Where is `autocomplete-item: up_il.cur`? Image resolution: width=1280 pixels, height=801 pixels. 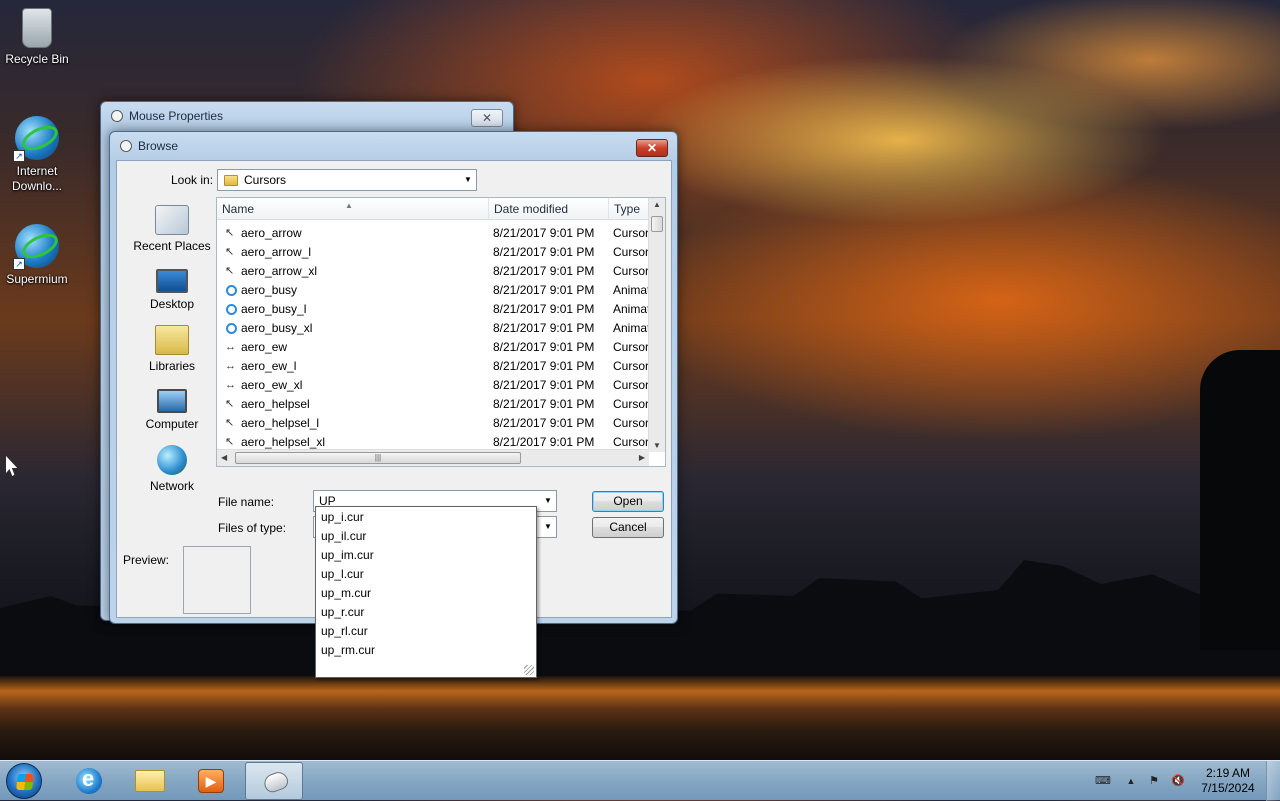 autocomplete-item: up_il.cur is located at coordinates (343, 536).